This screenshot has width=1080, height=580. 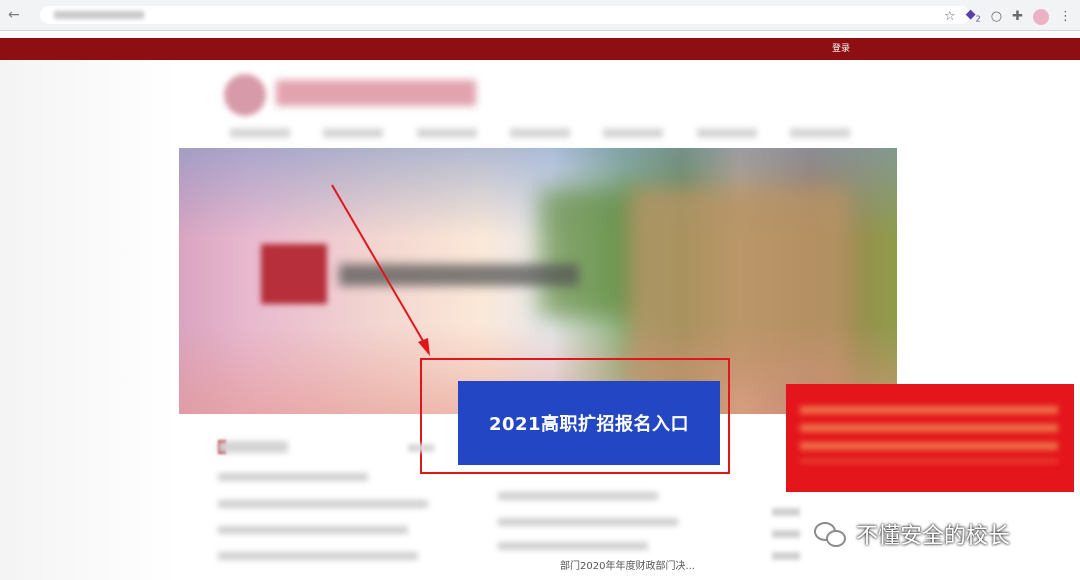 What do you see at coordinates (253, 447) in the screenshot?
I see `news-section-heading` at bounding box center [253, 447].